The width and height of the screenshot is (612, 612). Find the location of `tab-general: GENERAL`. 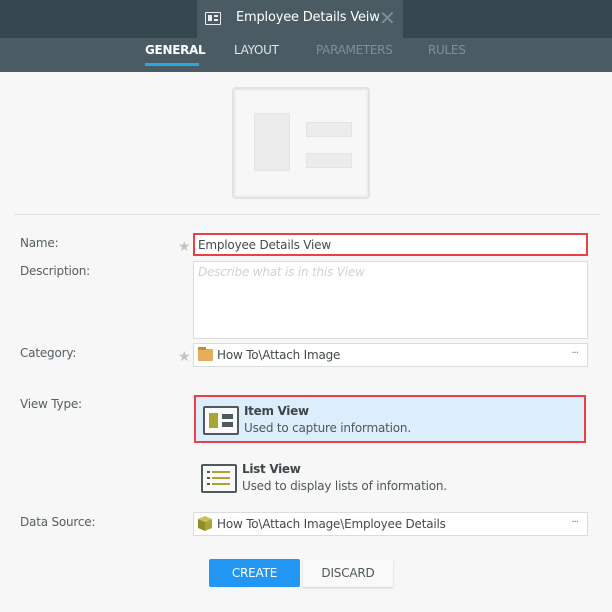

tab-general: GENERAL is located at coordinates (175, 50).